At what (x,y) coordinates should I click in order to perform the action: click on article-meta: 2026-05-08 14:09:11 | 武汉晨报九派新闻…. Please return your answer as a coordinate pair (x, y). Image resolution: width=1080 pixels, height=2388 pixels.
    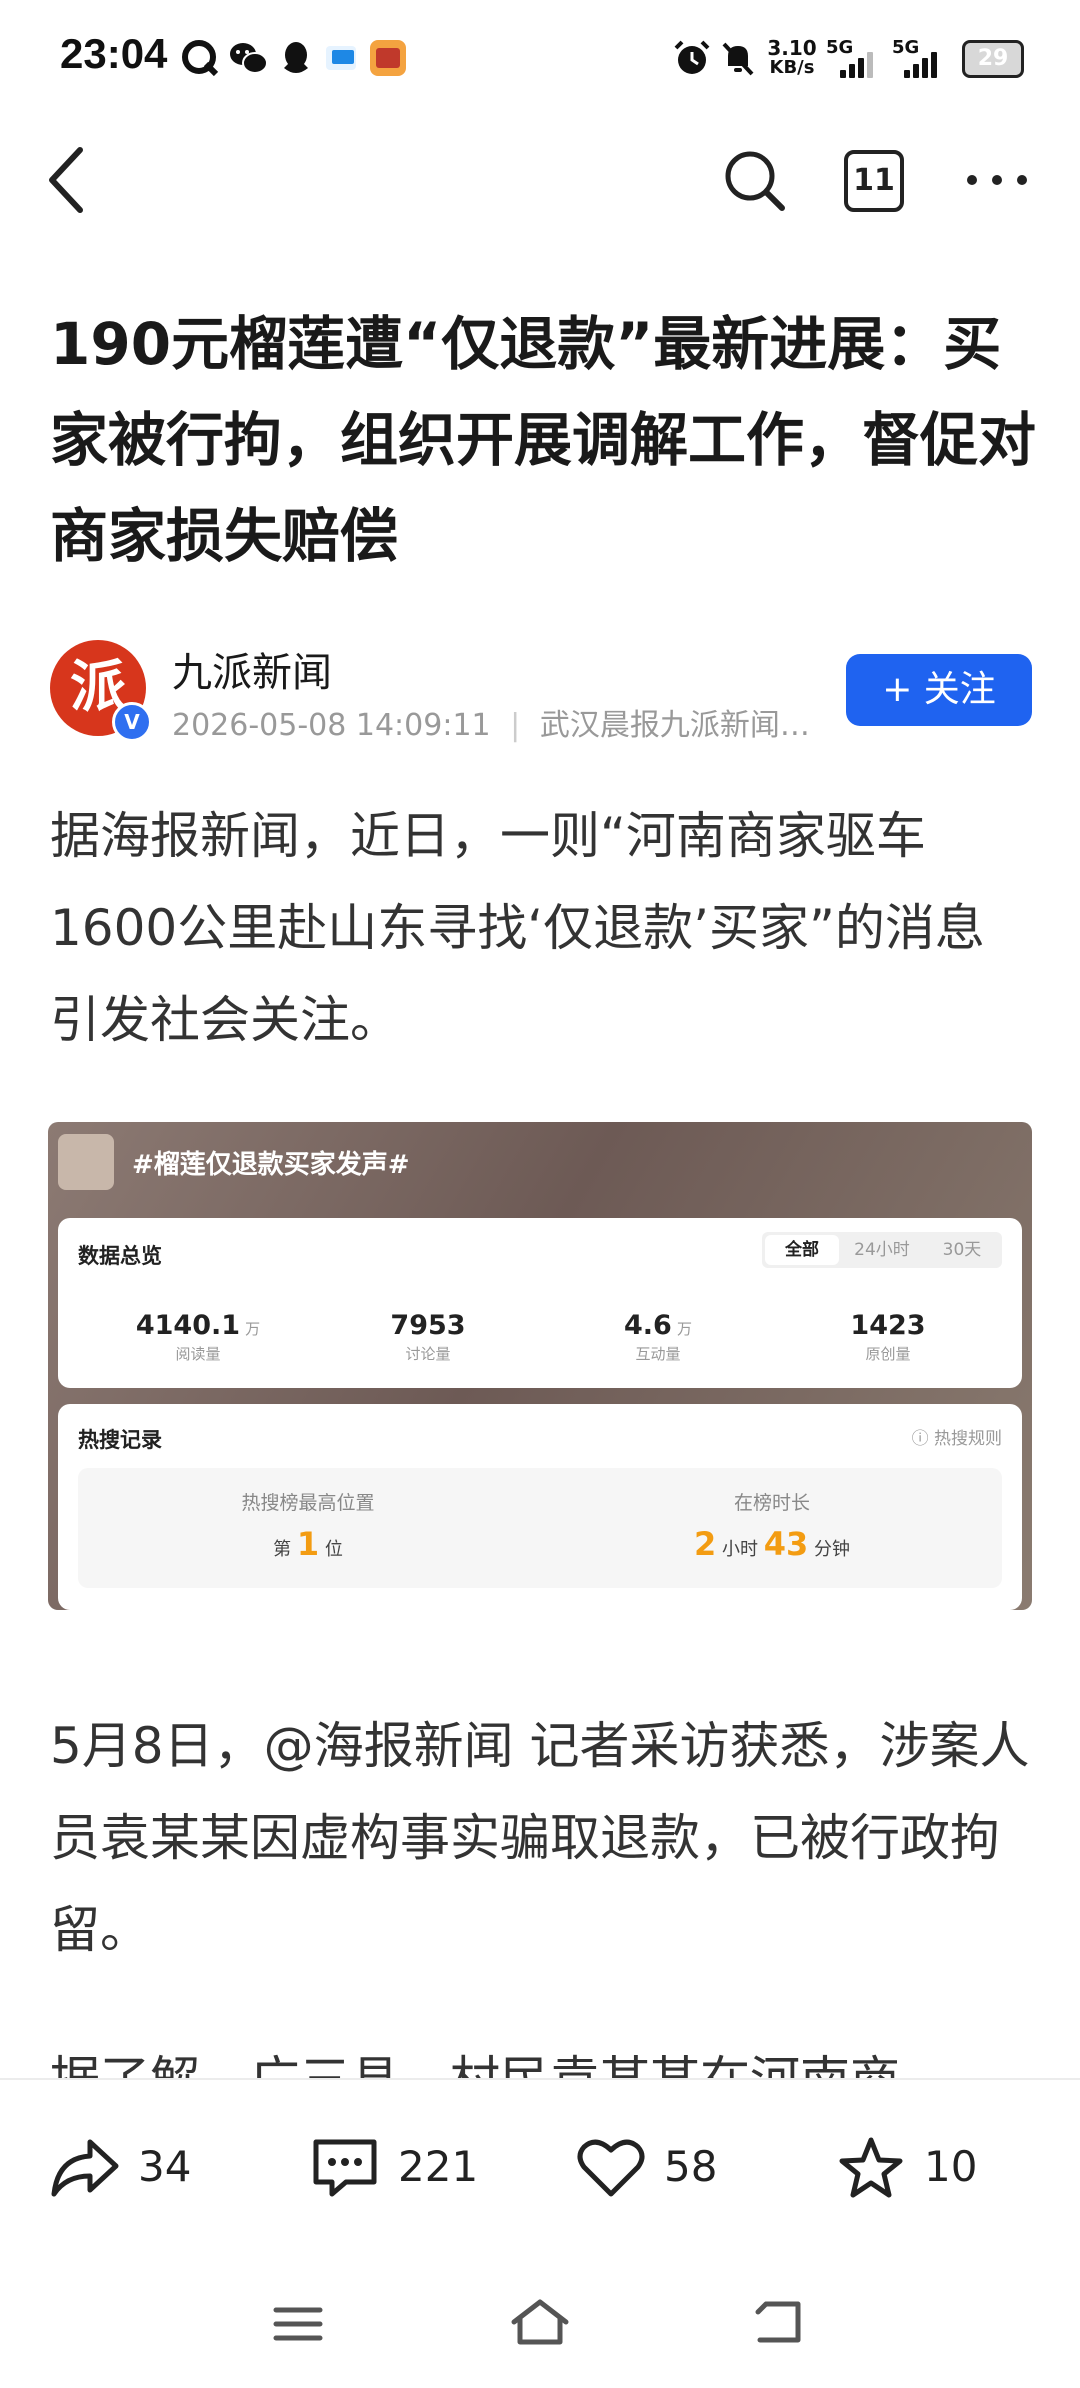
    Looking at the image, I should click on (492, 722).